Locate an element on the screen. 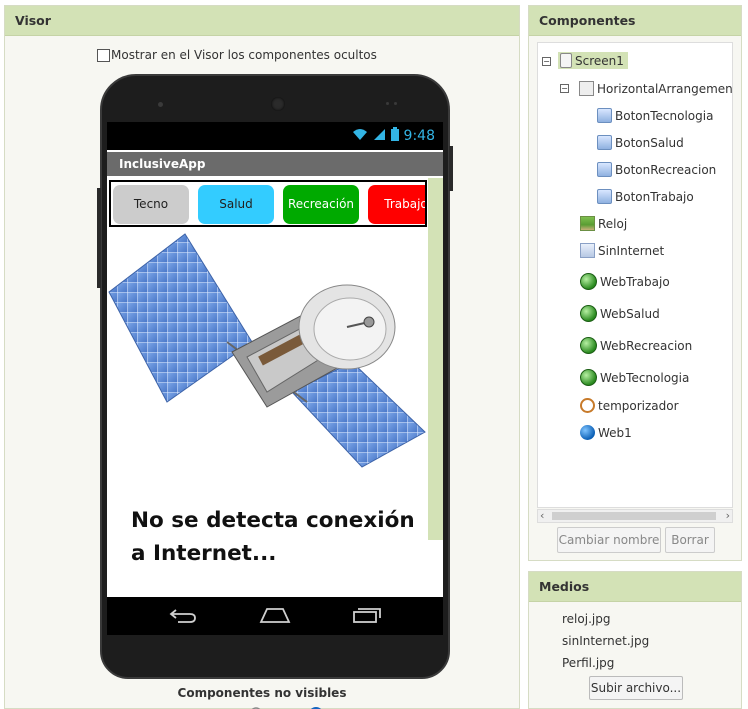 The width and height of the screenshot is (748, 709). horizontal-arrangement-icon is located at coordinates (586, 88).